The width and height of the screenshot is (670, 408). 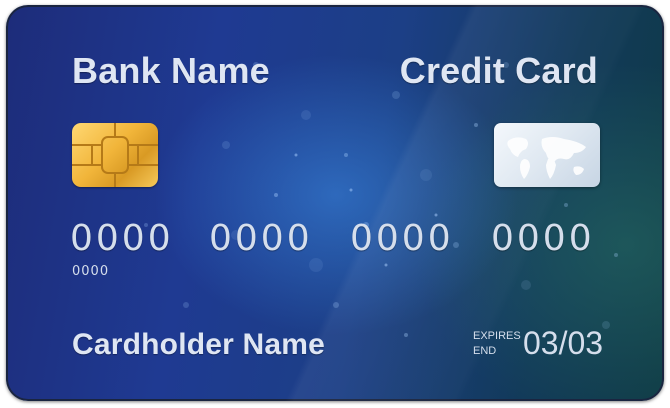 What do you see at coordinates (122, 238) in the screenshot?
I see `card-number-group-1: 0000` at bounding box center [122, 238].